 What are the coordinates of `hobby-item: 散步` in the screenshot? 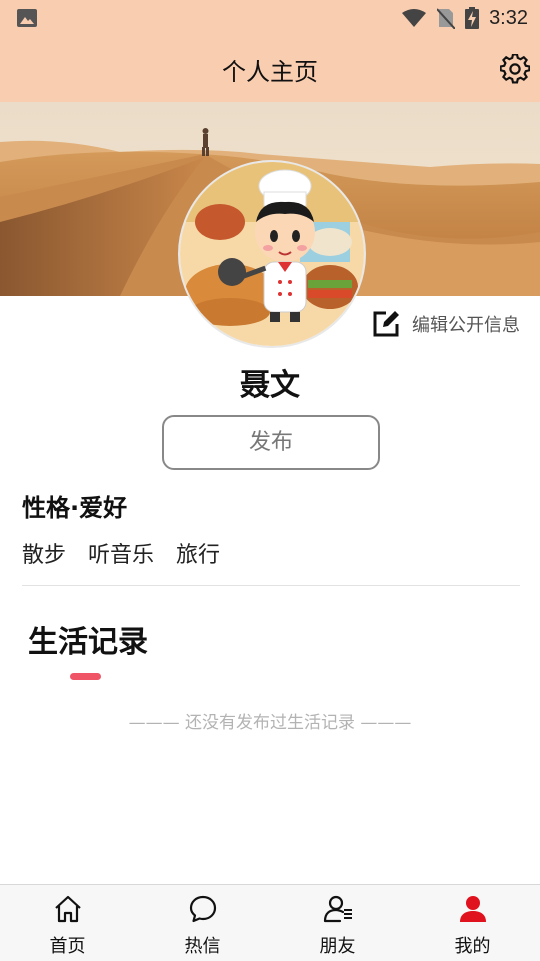 It's located at (44, 555).